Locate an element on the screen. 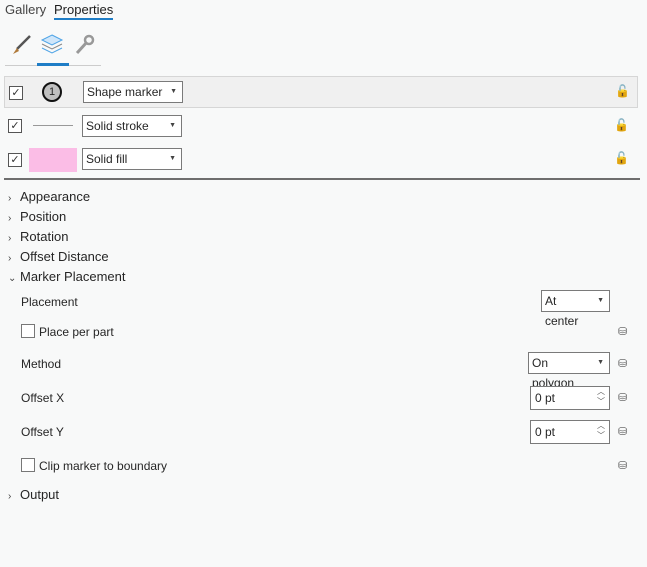 The height and width of the screenshot is (567, 647). chevron-down-icon: ⌄ is located at coordinates (12, 278).